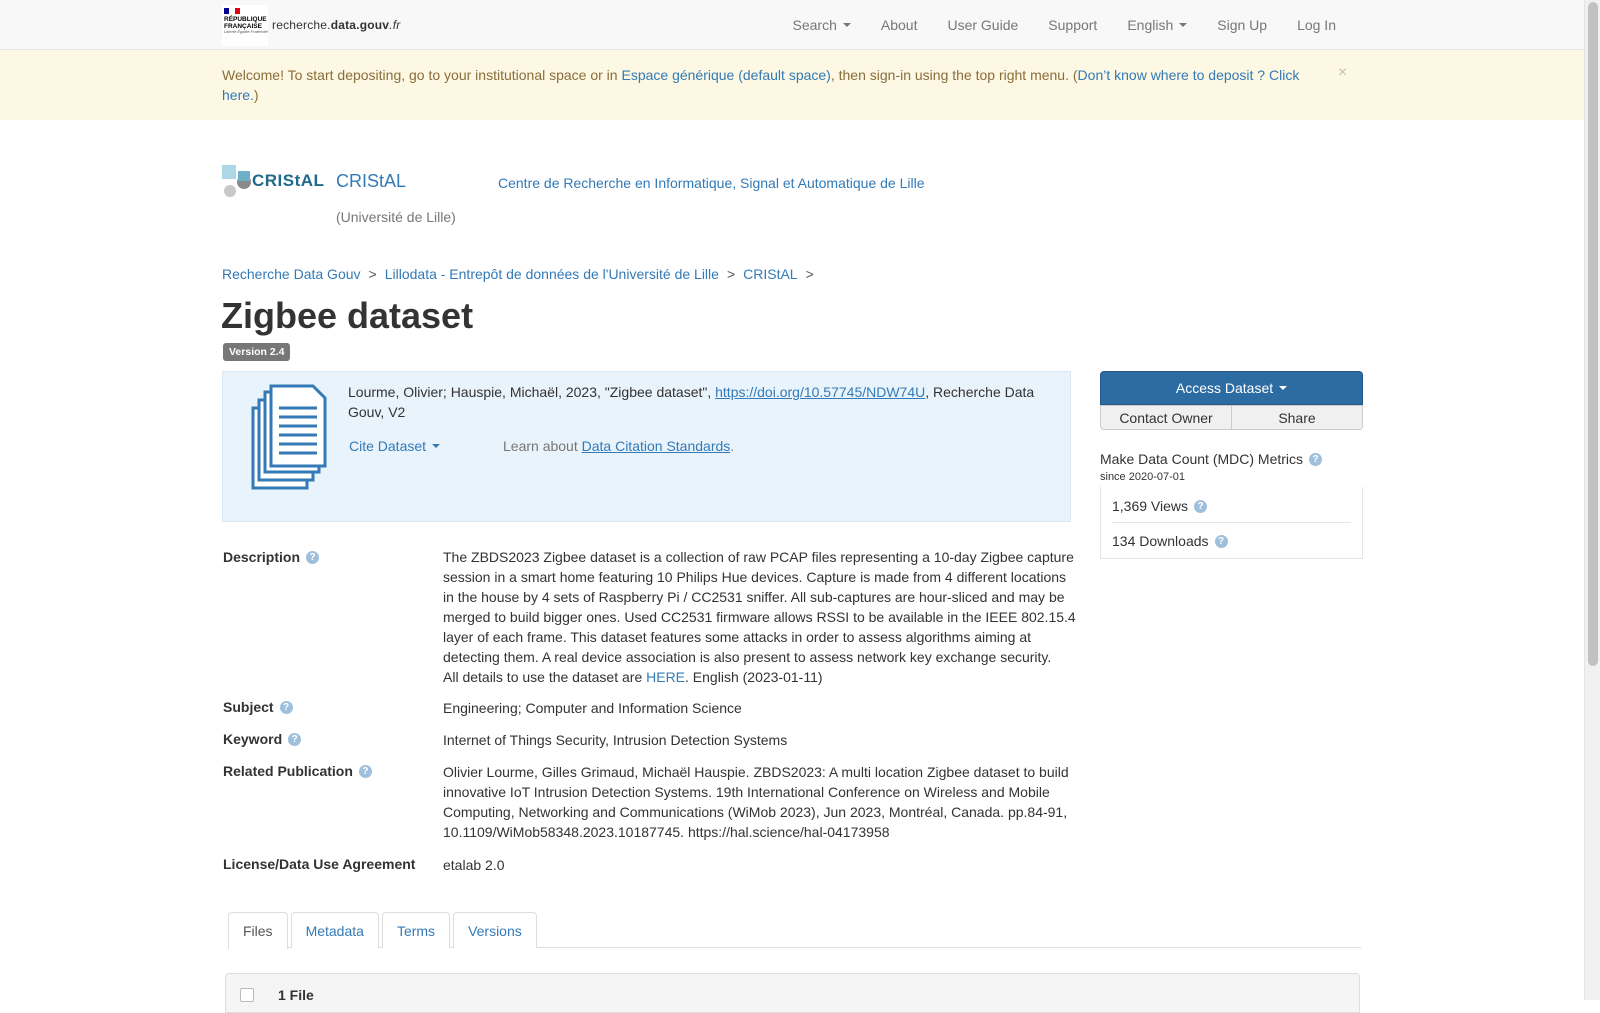  What do you see at coordinates (1297, 417) in the screenshot?
I see `share-button: Share` at bounding box center [1297, 417].